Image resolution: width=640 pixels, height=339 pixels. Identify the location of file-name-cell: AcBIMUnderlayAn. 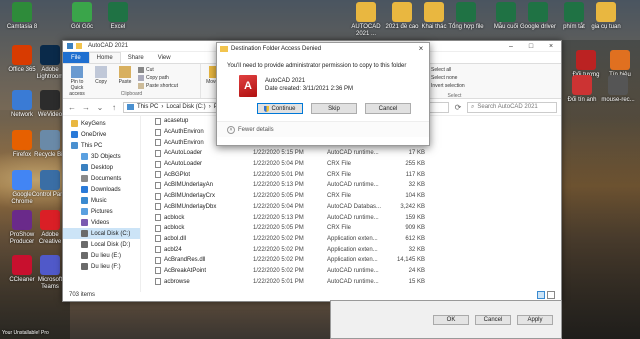
(197, 185).